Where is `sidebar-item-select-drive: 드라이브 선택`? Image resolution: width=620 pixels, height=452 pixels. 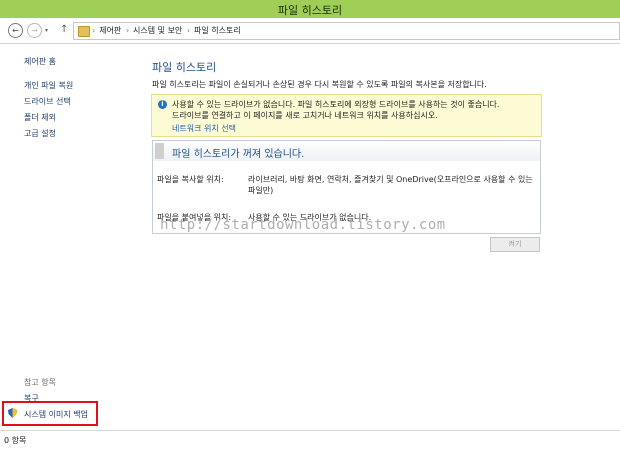 sidebar-item-select-drive: 드라이브 선택 is located at coordinates (47, 101).